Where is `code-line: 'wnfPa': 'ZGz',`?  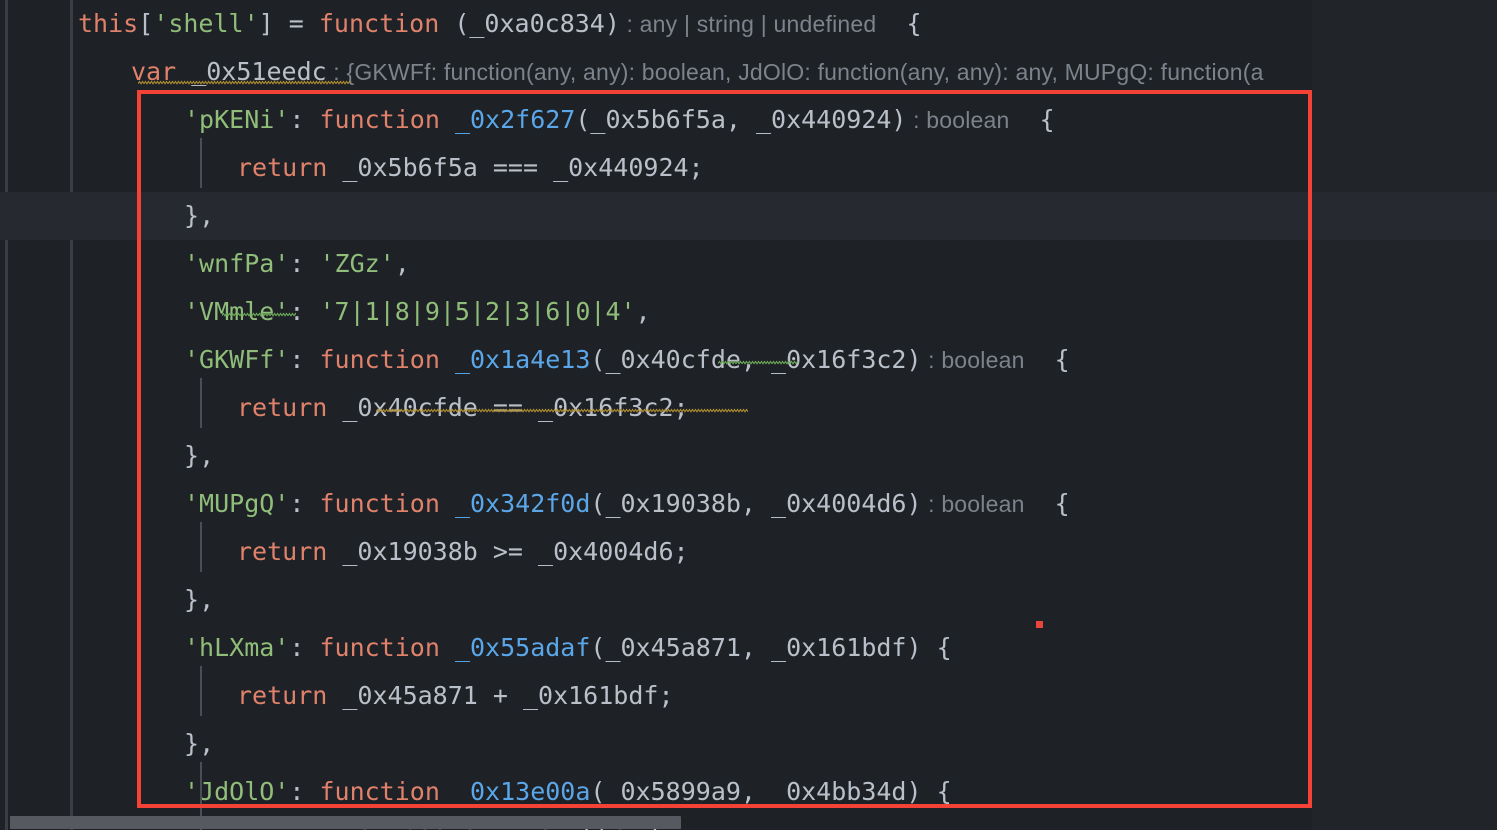
code-line: 'wnfPa': 'ZGz', is located at coordinates (748, 264).